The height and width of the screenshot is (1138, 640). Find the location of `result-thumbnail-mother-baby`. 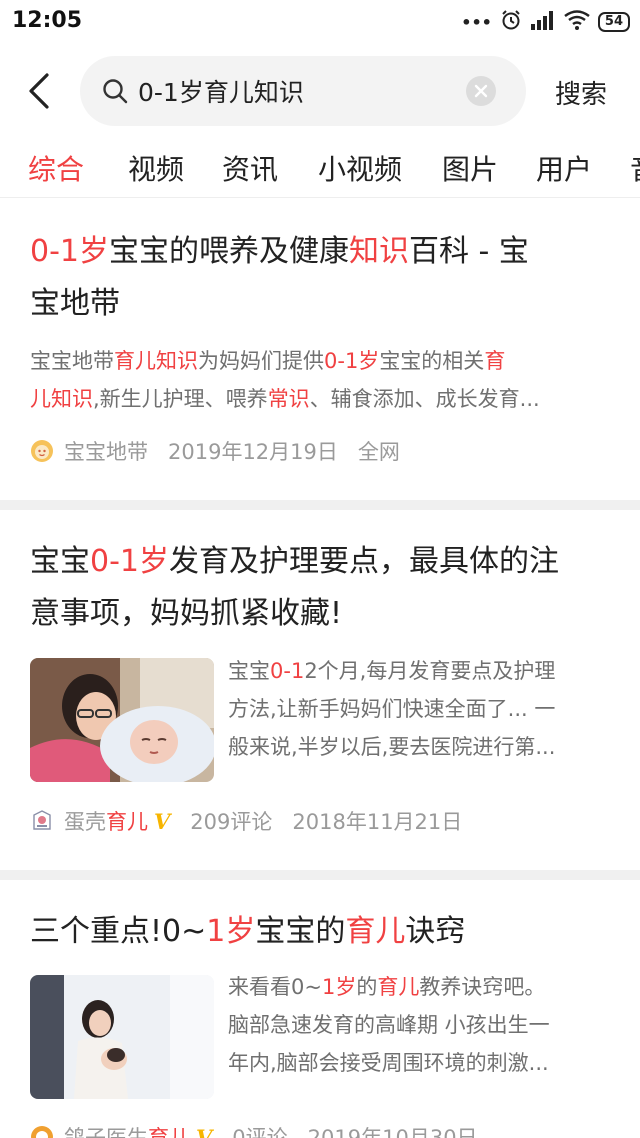

result-thumbnail-mother-baby is located at coordinates (122, 720).